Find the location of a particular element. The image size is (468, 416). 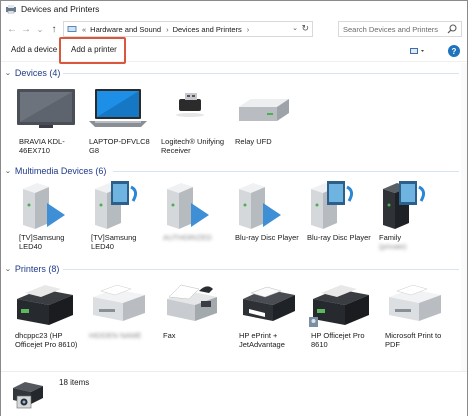

details-pane: 18 items is located at coordinates (234, 393).